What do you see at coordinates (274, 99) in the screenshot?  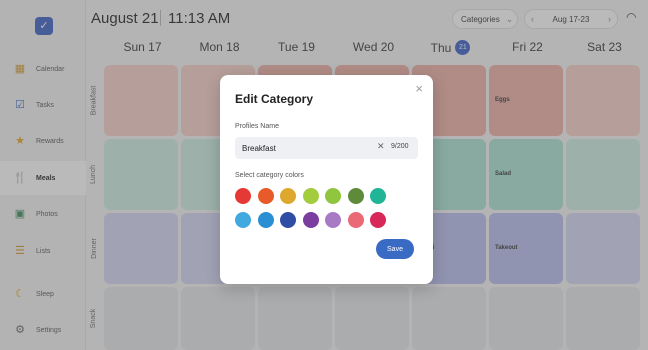 I see `dialog-title: Edit Category` at bounding box center [274, 99].